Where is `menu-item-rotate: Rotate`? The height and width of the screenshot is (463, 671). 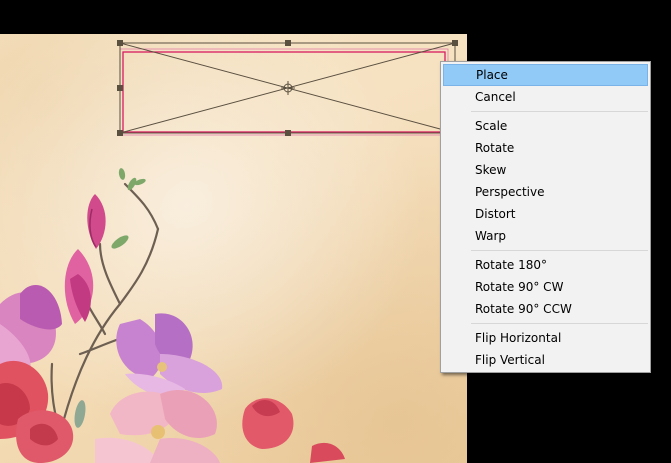
menu-item-rotate: Rotate is located at coordinates (545, 148).